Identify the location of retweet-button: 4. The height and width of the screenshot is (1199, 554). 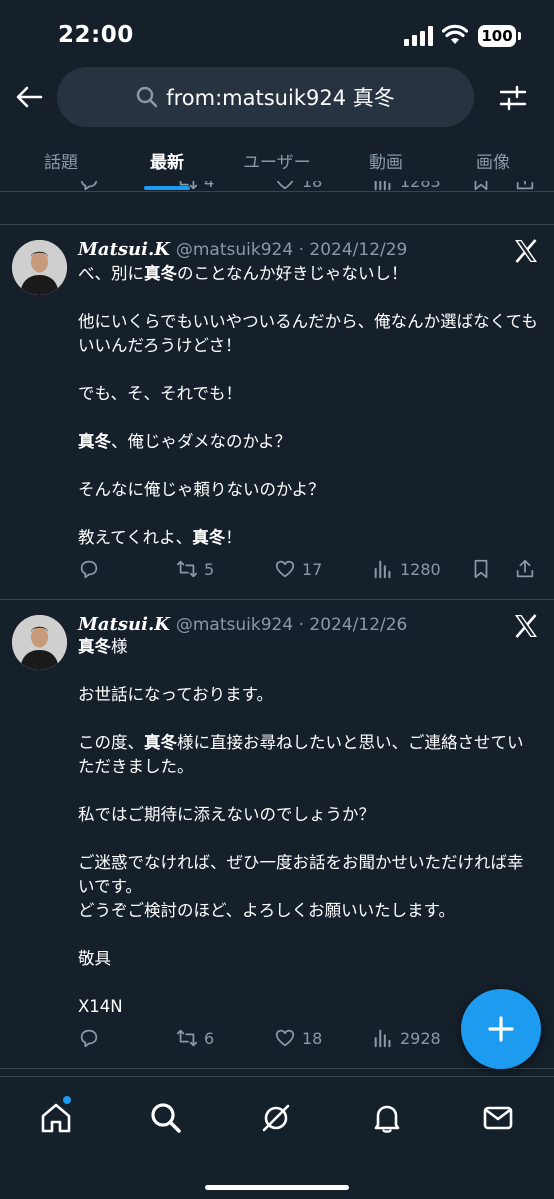
(195, 188).